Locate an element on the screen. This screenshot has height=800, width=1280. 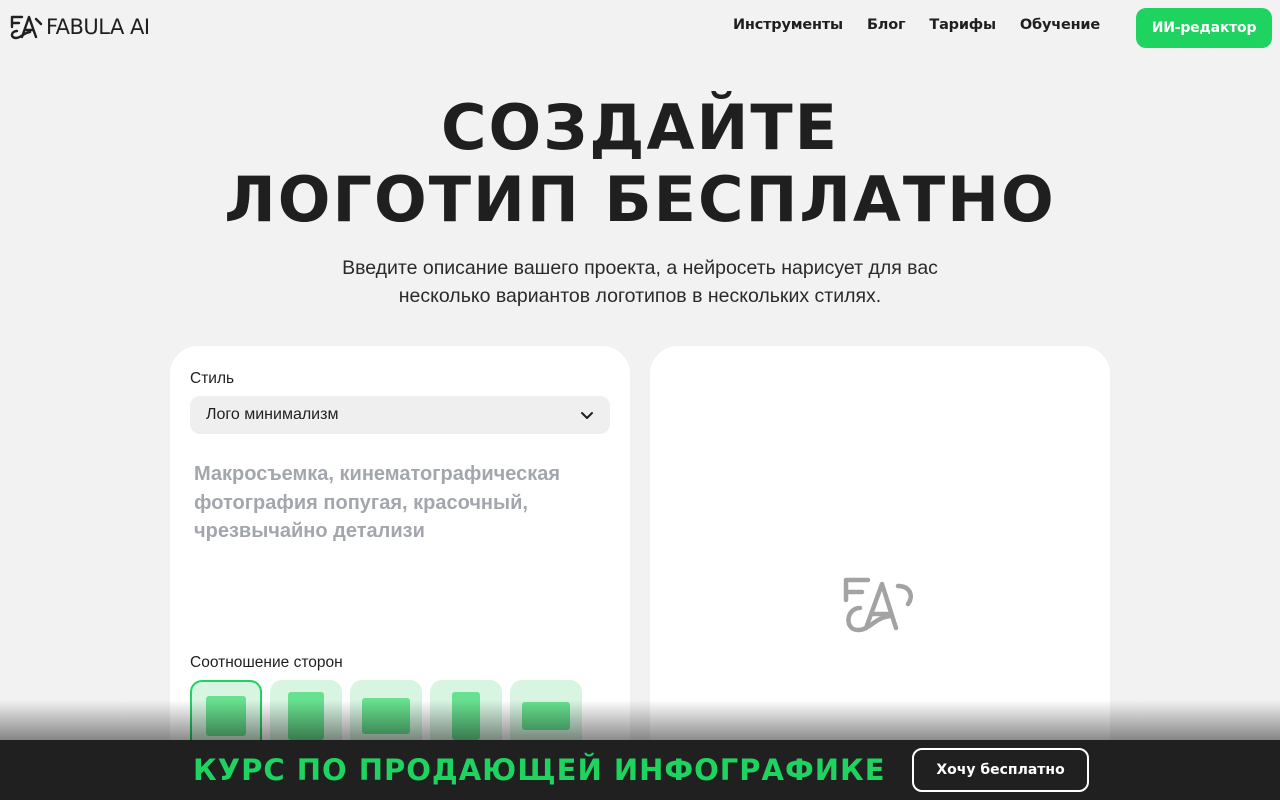
style-select: Лого минимализм is located at coordinates (400, 415).